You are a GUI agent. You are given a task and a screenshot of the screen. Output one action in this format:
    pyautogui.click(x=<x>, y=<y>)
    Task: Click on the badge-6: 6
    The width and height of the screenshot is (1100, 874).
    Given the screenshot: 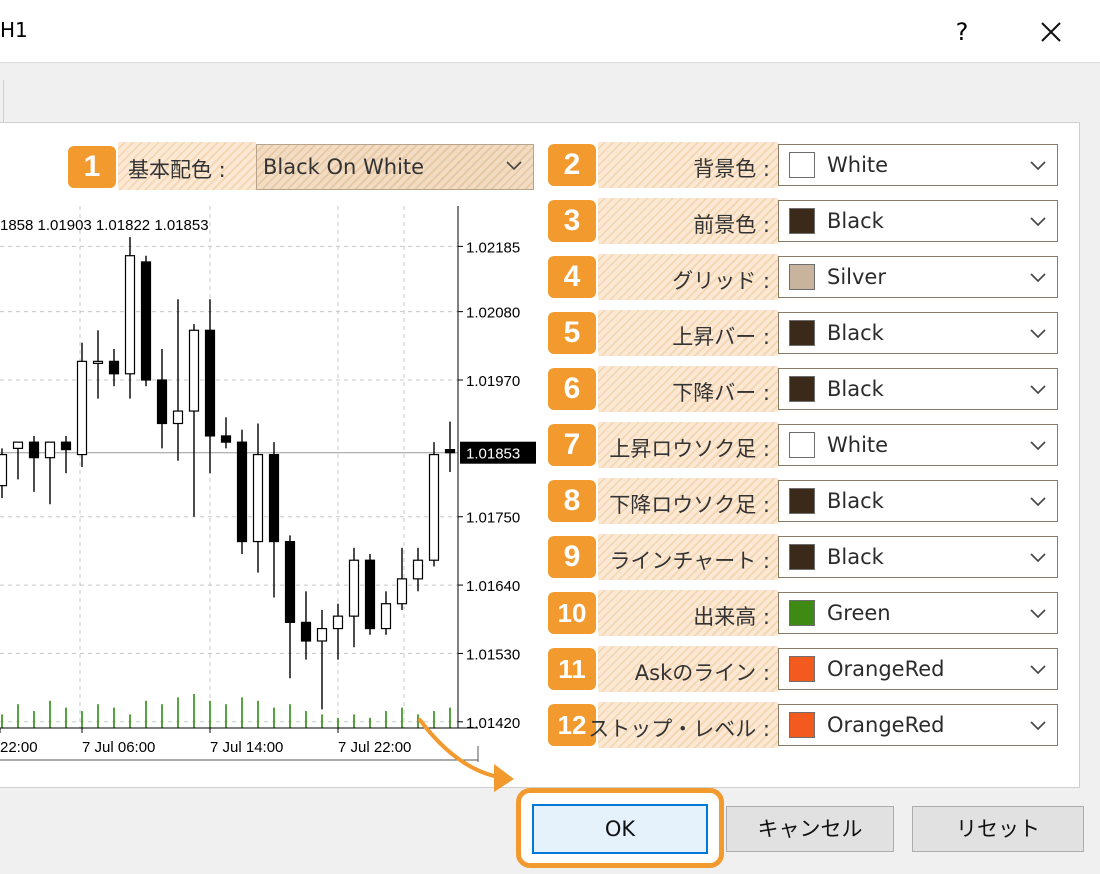 What is the action you would take?
    pyautogui.click(x=572, y=389)
    